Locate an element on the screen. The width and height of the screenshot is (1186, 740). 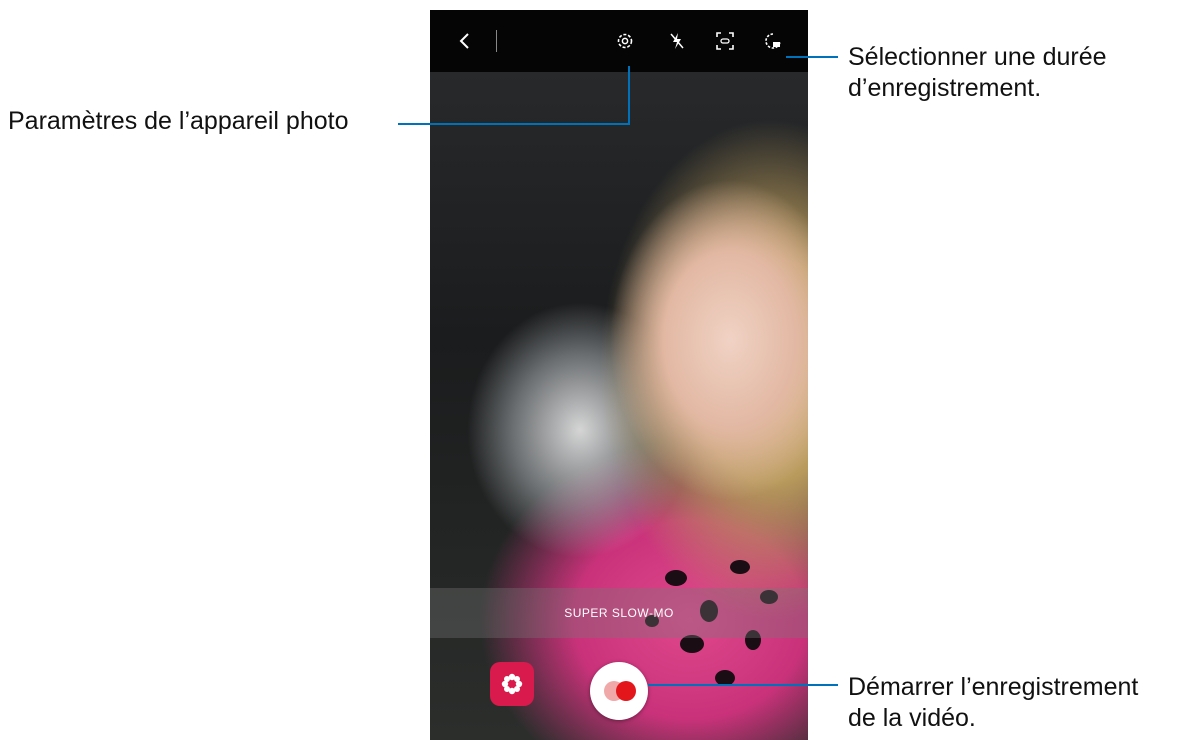
record-dot is located at coordinates (626, 691).